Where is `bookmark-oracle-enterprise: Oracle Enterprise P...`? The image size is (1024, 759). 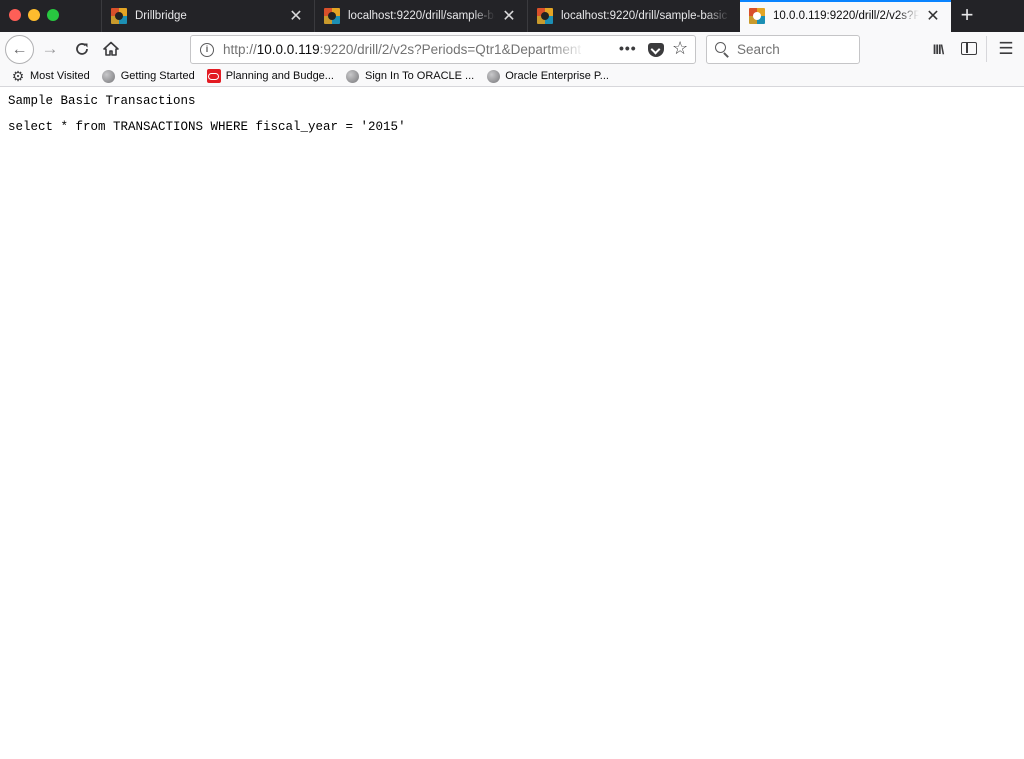
bookmark-oracle-enterprise: Oracle Enterprise P... is located at coordinates (547, 76).